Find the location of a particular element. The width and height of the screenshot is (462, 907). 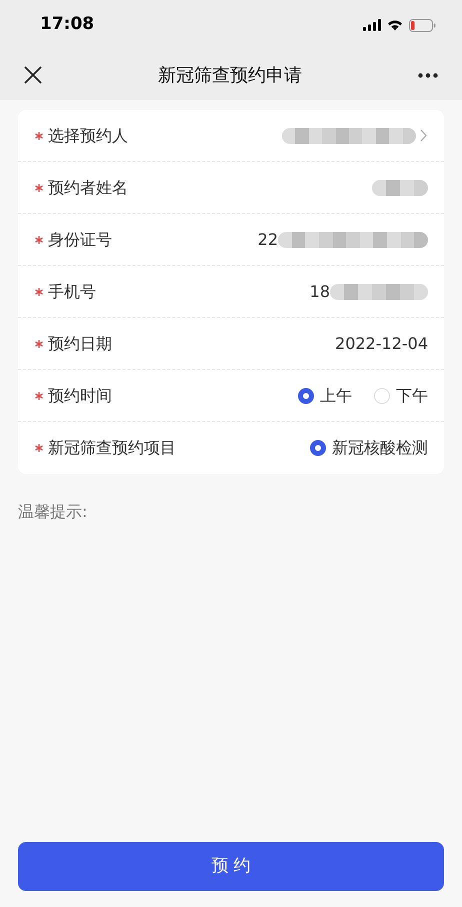

page-title: 新冠筛查预约申请 is located at coordinates (230, 76).